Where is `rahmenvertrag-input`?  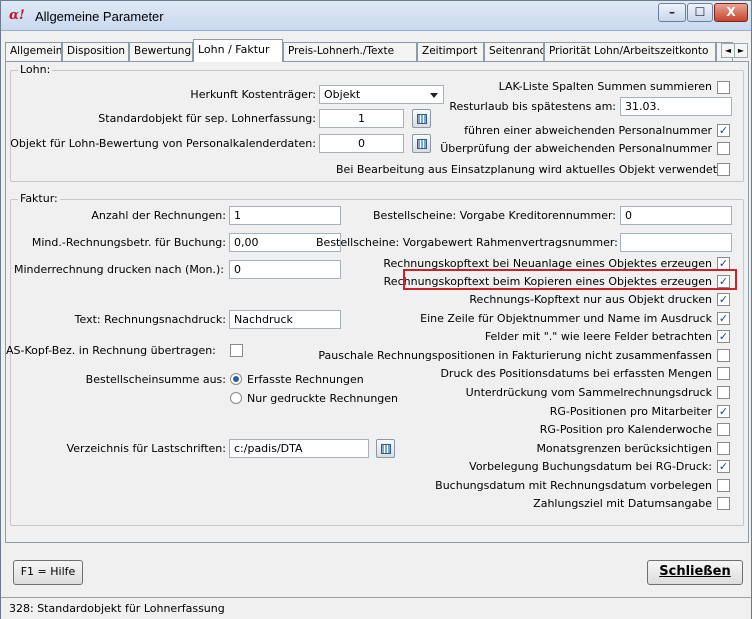
rahmenvertrag-input is located at coordinates (676, 242).